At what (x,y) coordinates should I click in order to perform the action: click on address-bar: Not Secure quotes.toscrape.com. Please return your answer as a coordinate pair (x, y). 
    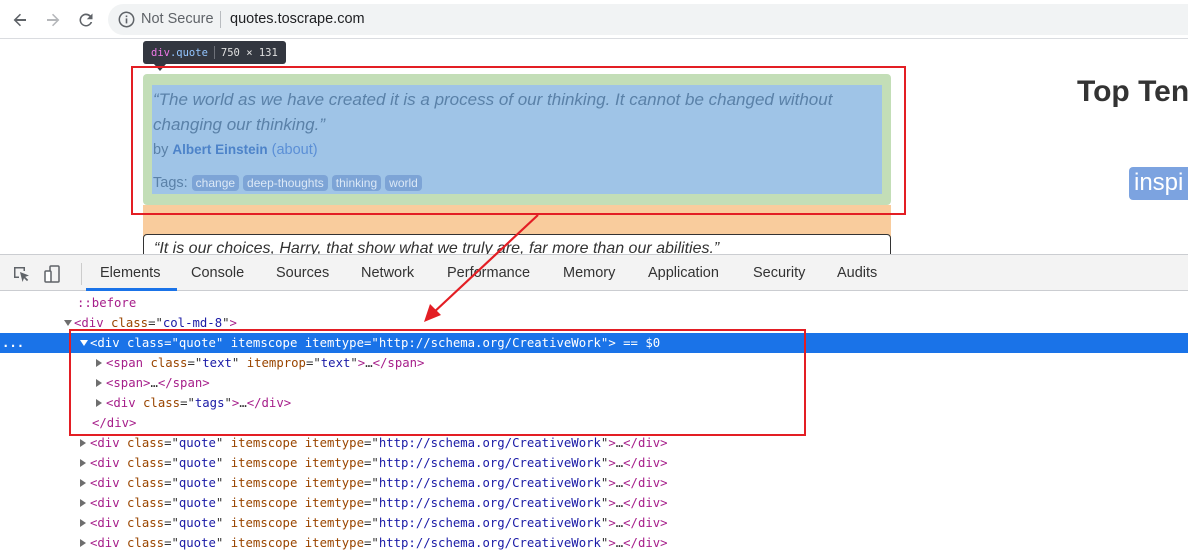
    Looking at the image, I should click on (648, 19).